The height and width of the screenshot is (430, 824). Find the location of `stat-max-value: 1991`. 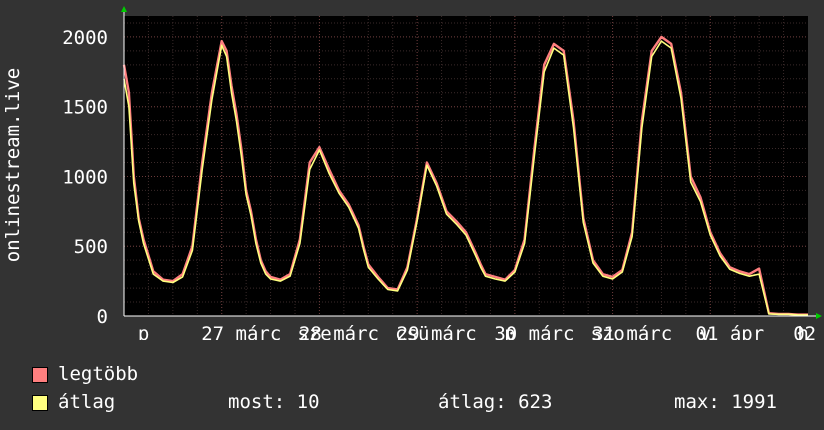

stat-max-value: 1991 is located at coordinates (754, 402).